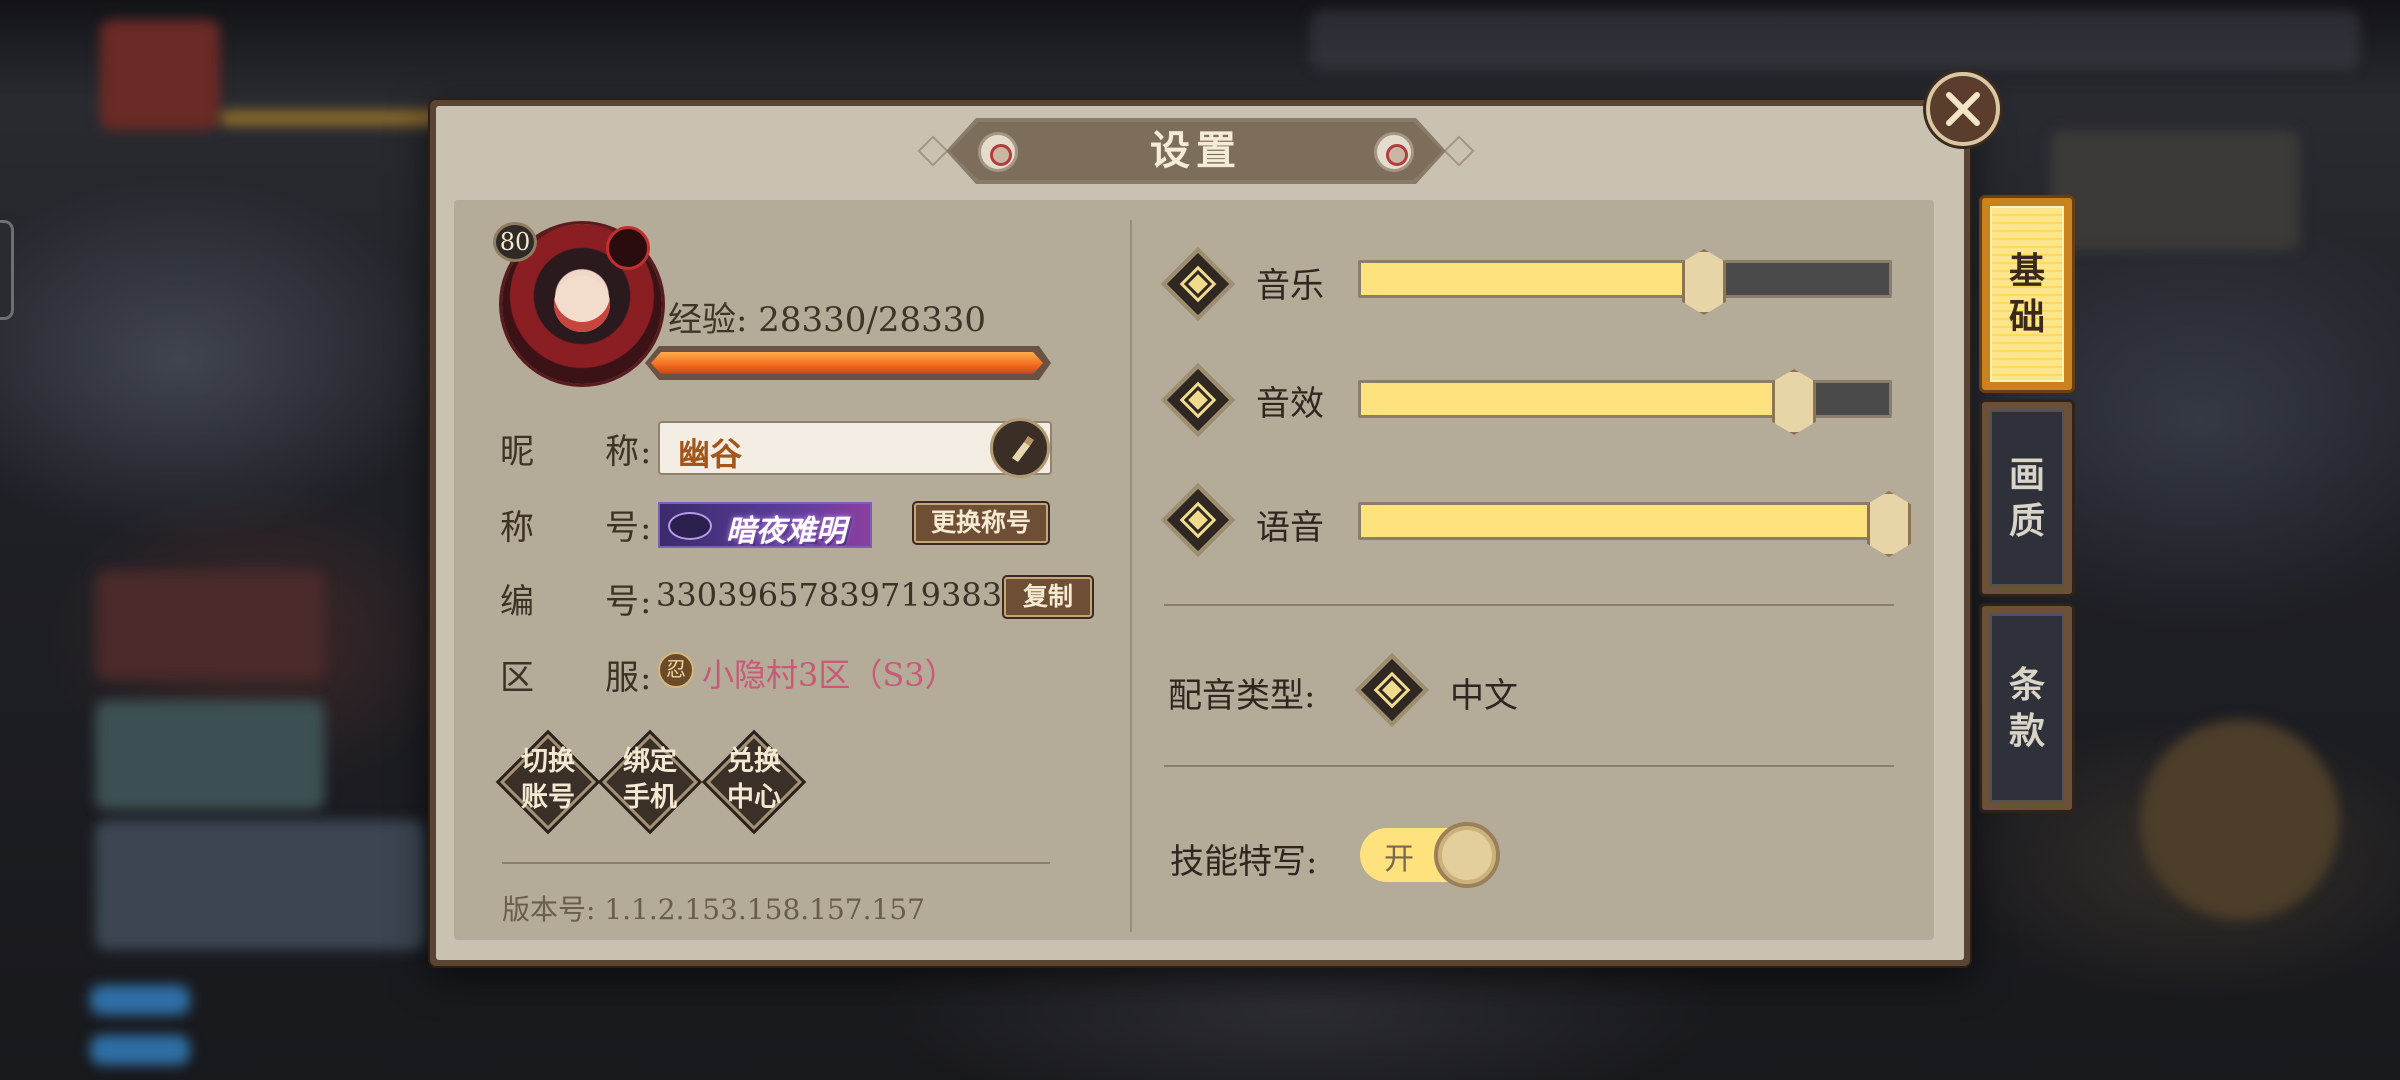 The height and width of the screenshot is (1080, 2400). I want to click on voice-type-value: 中文, so click(1484, 692).